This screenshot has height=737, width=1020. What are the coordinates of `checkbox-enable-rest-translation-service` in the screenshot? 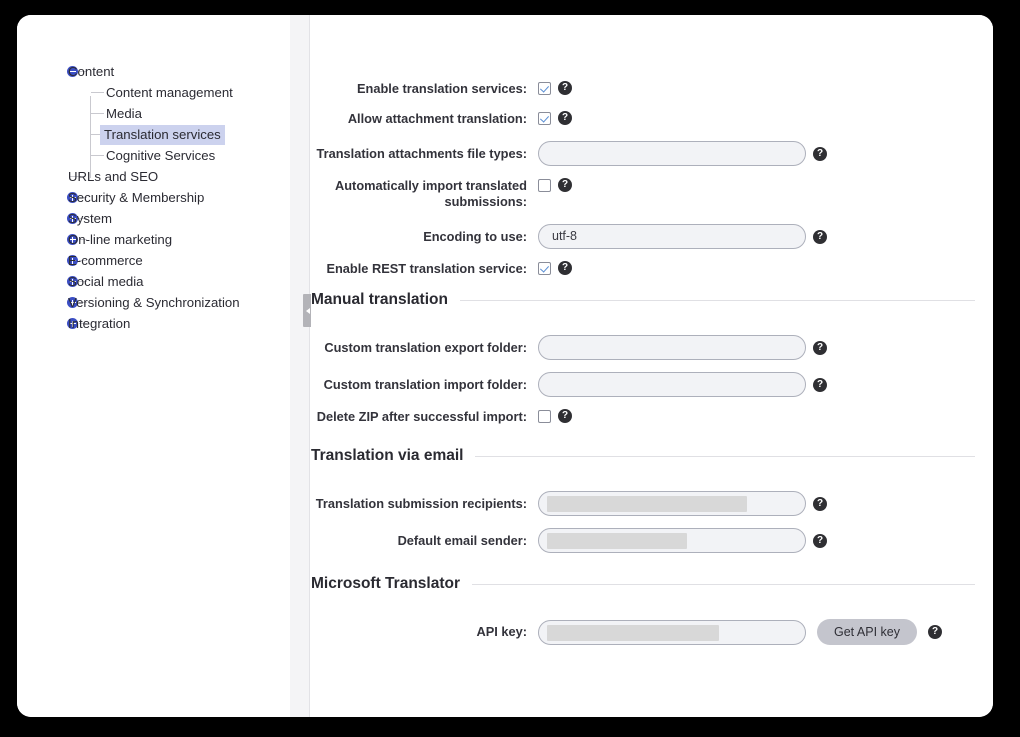 It's located at (544, 268).